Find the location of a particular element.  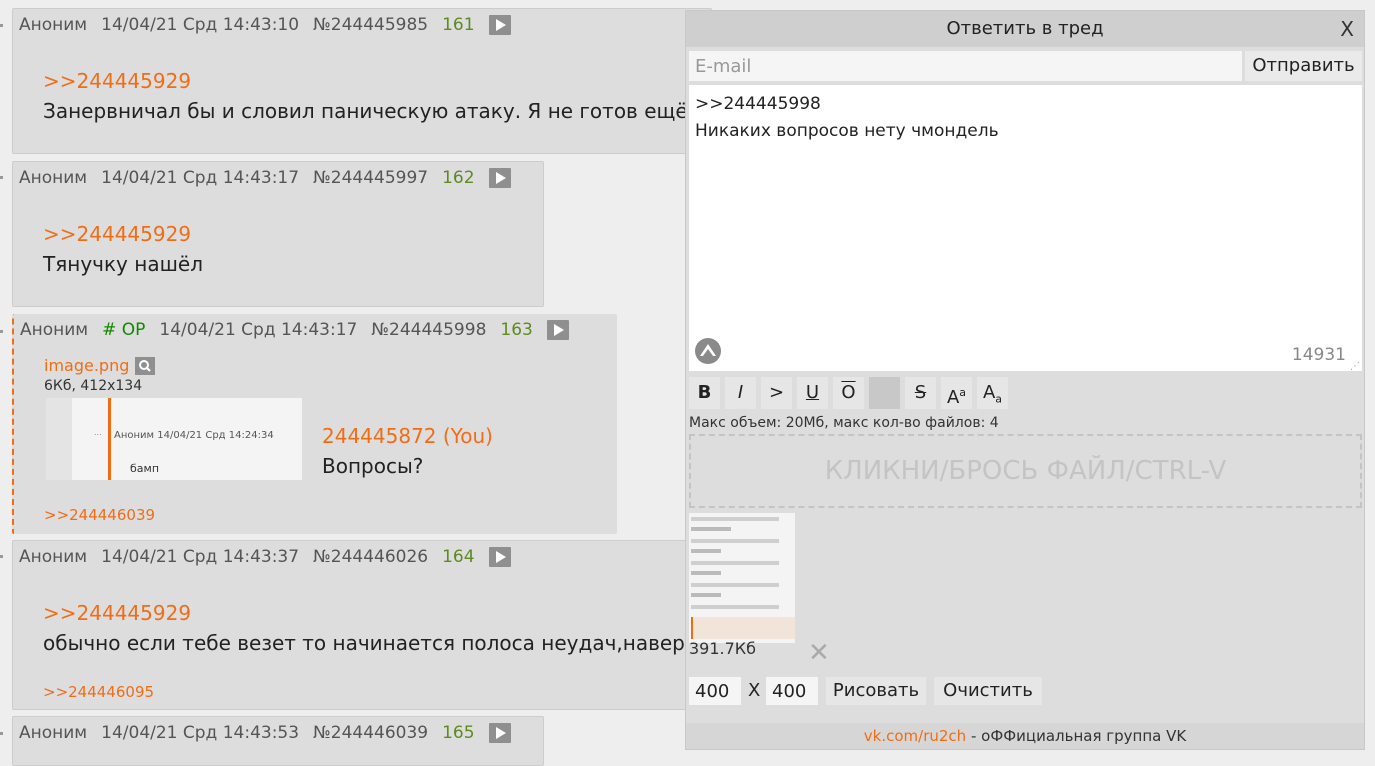

char-counter: 14931 is located at coordinates (1318, 355).